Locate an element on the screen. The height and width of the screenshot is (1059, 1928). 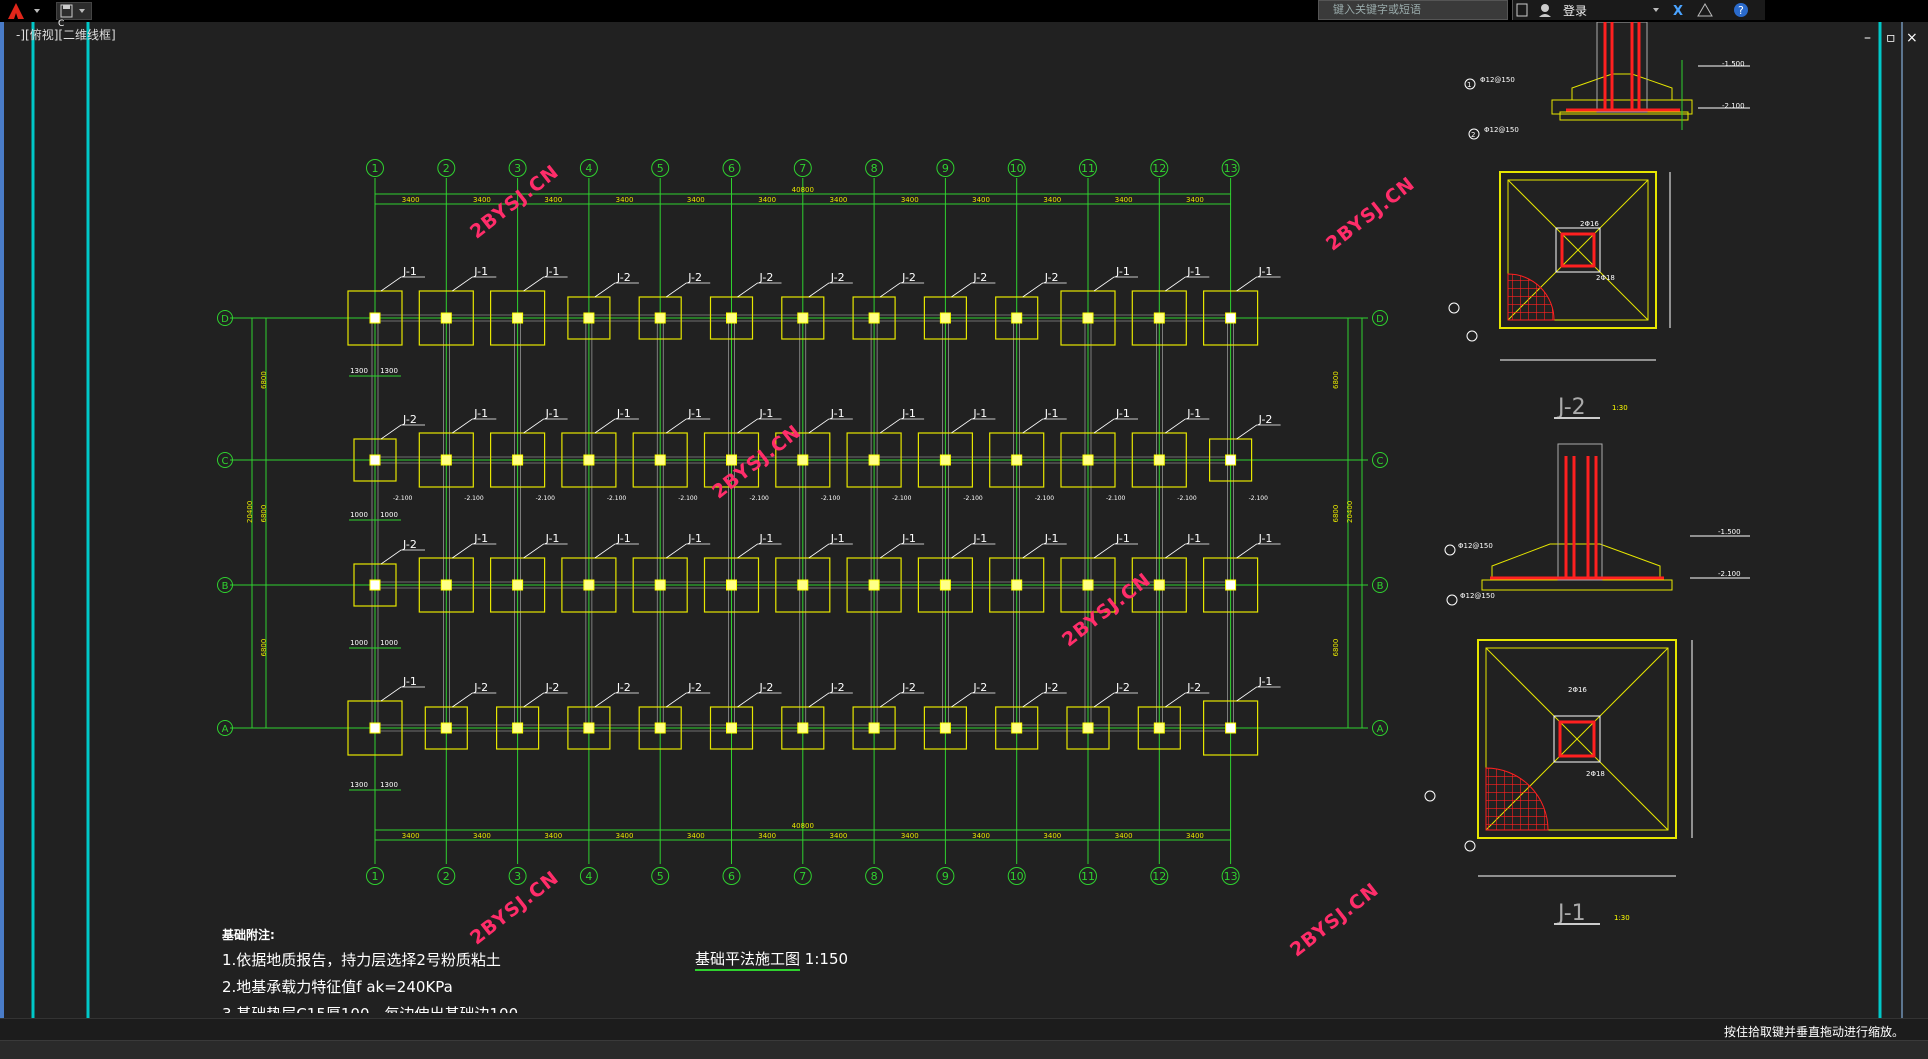
dimension-text: 1300 is located at coordinates (389, 371).